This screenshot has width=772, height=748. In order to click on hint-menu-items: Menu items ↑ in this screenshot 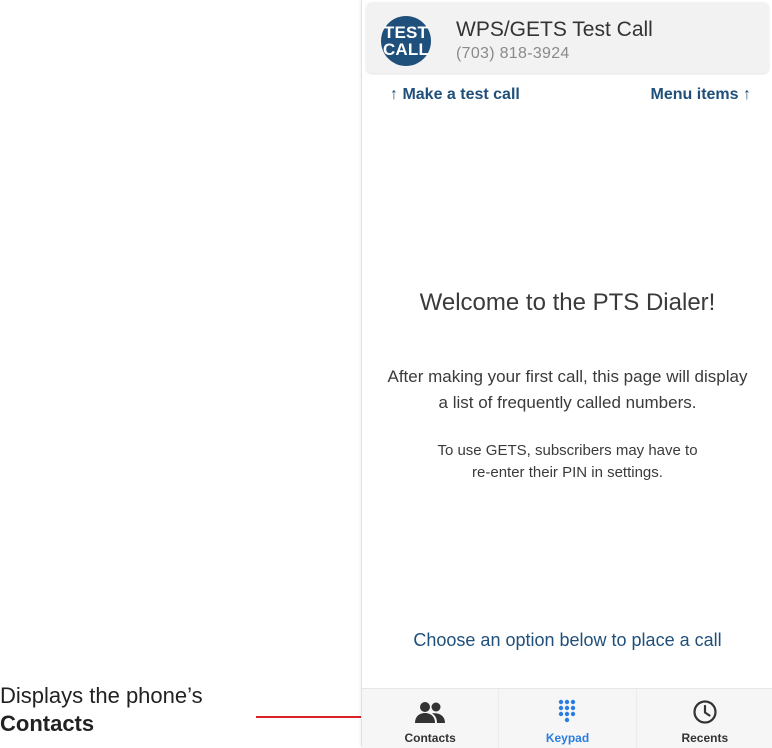, I will do `click(700, 94)`.